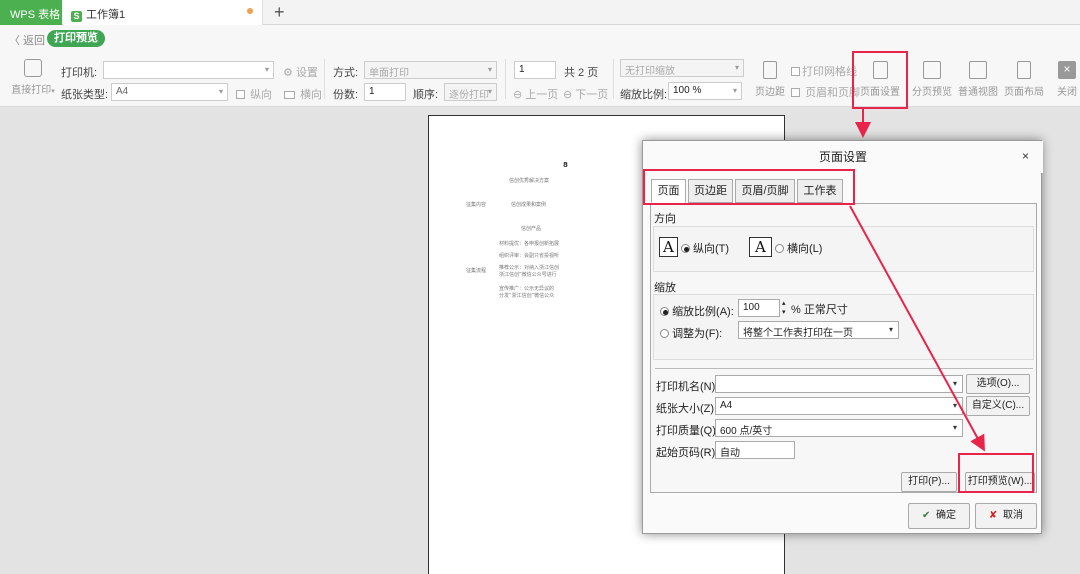 This screenshot has height=574, width=1080. What do you see at coordinates (818, 330) in the screenshot?
I see `fit-to-select: 将整个工作表打印在一页 ▾` at bounding box center [818, 330].